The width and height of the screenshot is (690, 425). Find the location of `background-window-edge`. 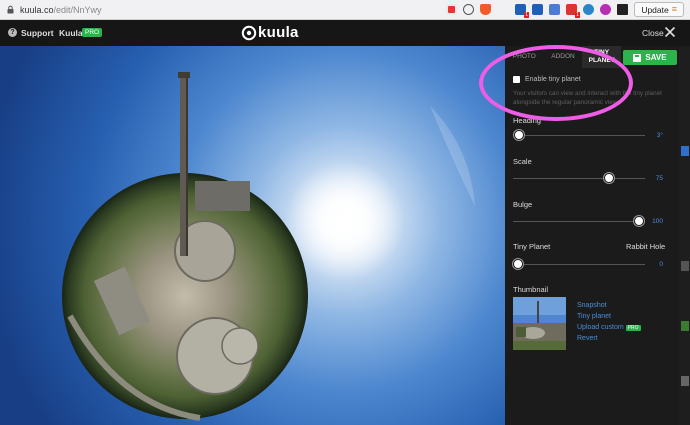

background-window-edge is located at coordinates (684, 235).